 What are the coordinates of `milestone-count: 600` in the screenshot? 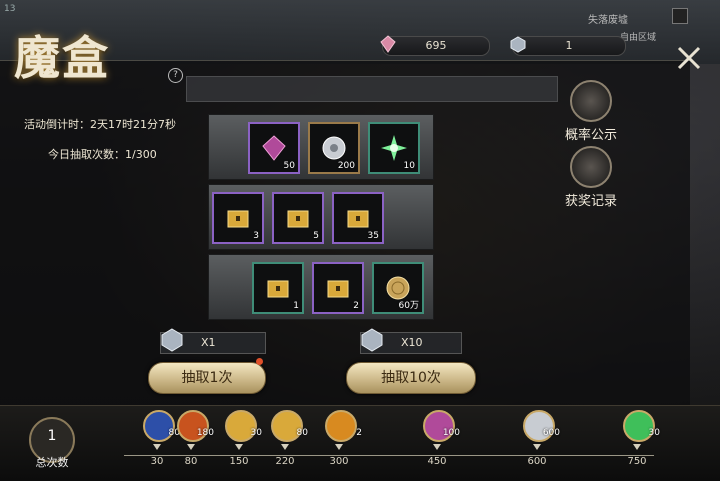 It's located at (551, 433).